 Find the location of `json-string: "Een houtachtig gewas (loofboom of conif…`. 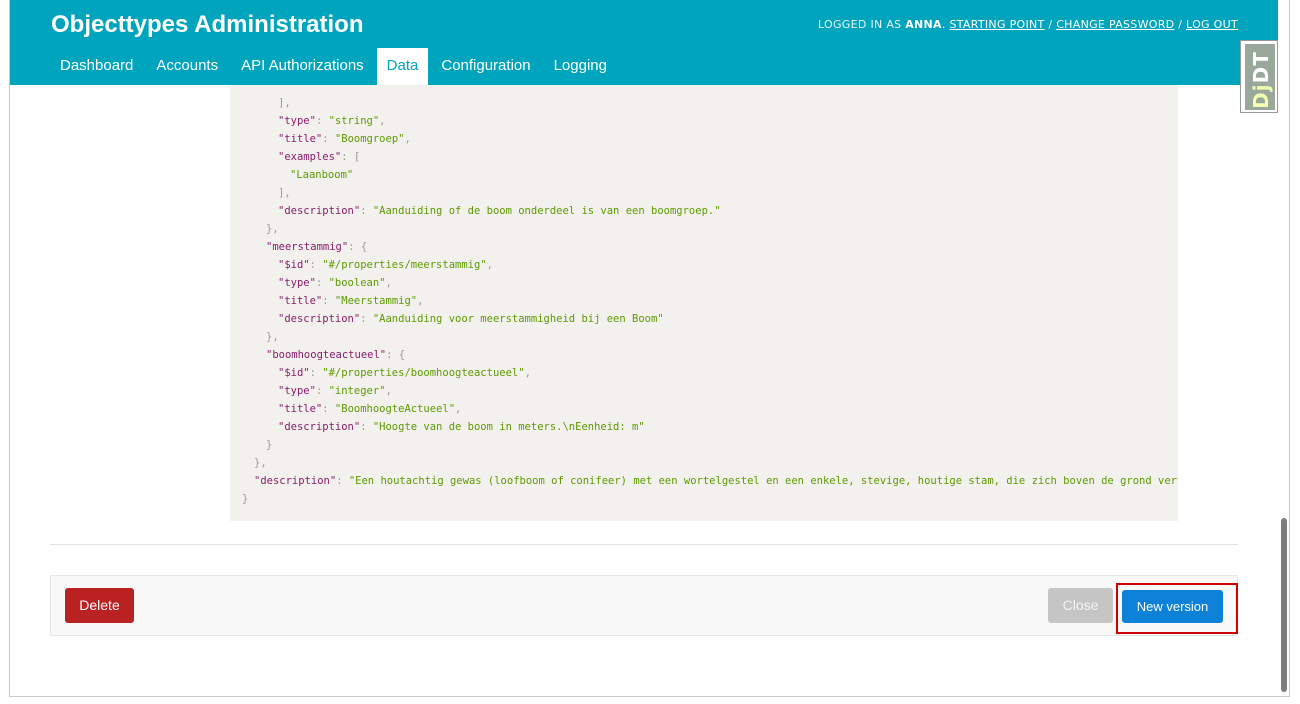

json-string: "Een houtachtig gewas (loofboom of conif… is located at coordinates (763, 481).